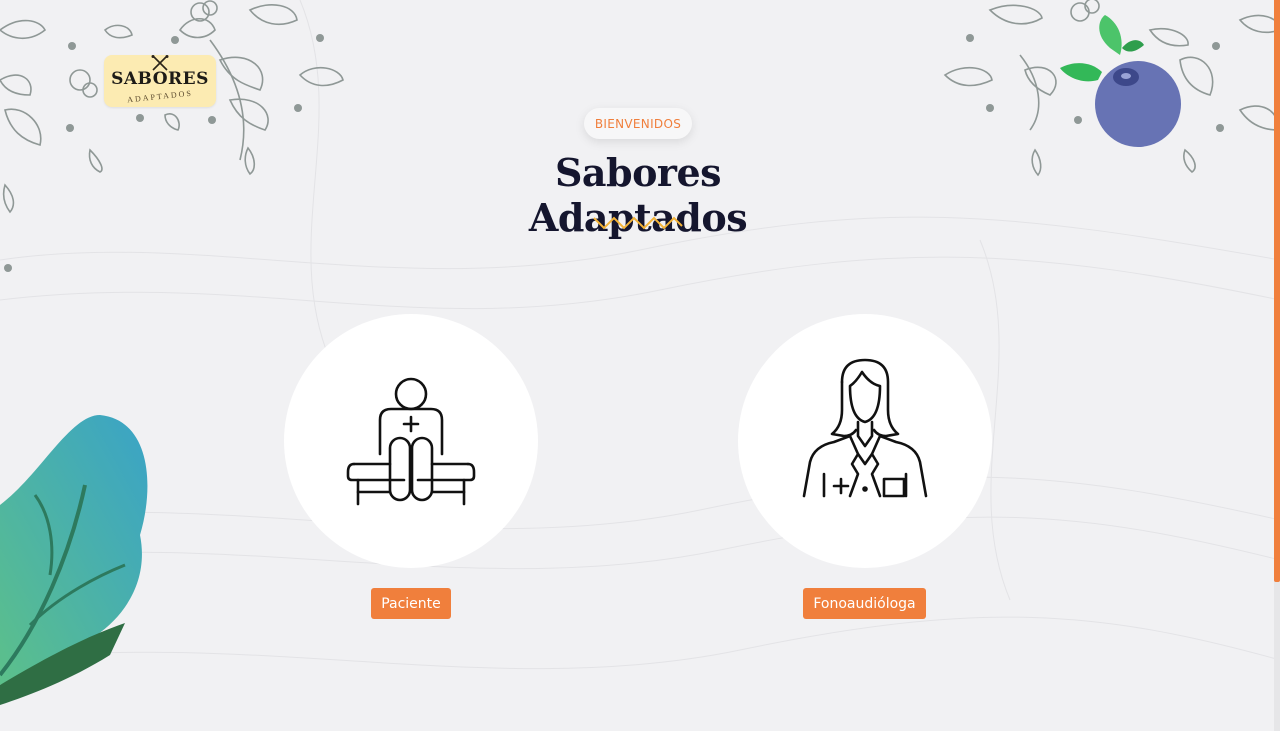  I want to click on logo-subtitle: ADAPTADOS, so click(160, 96).